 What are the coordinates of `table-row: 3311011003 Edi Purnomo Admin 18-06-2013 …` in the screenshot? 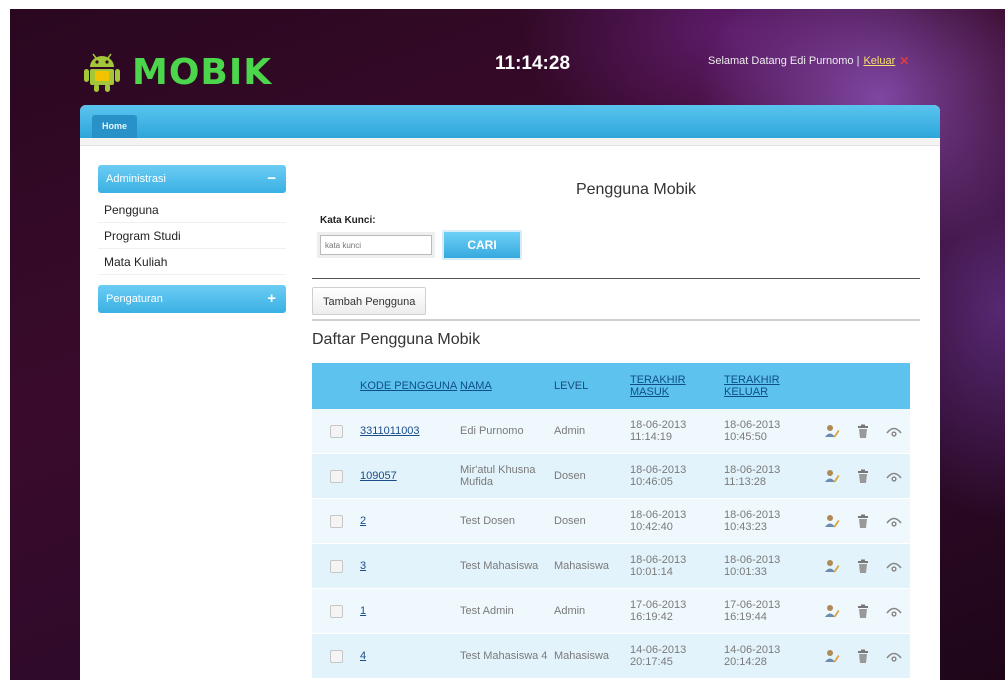 It's located at (611, 431).